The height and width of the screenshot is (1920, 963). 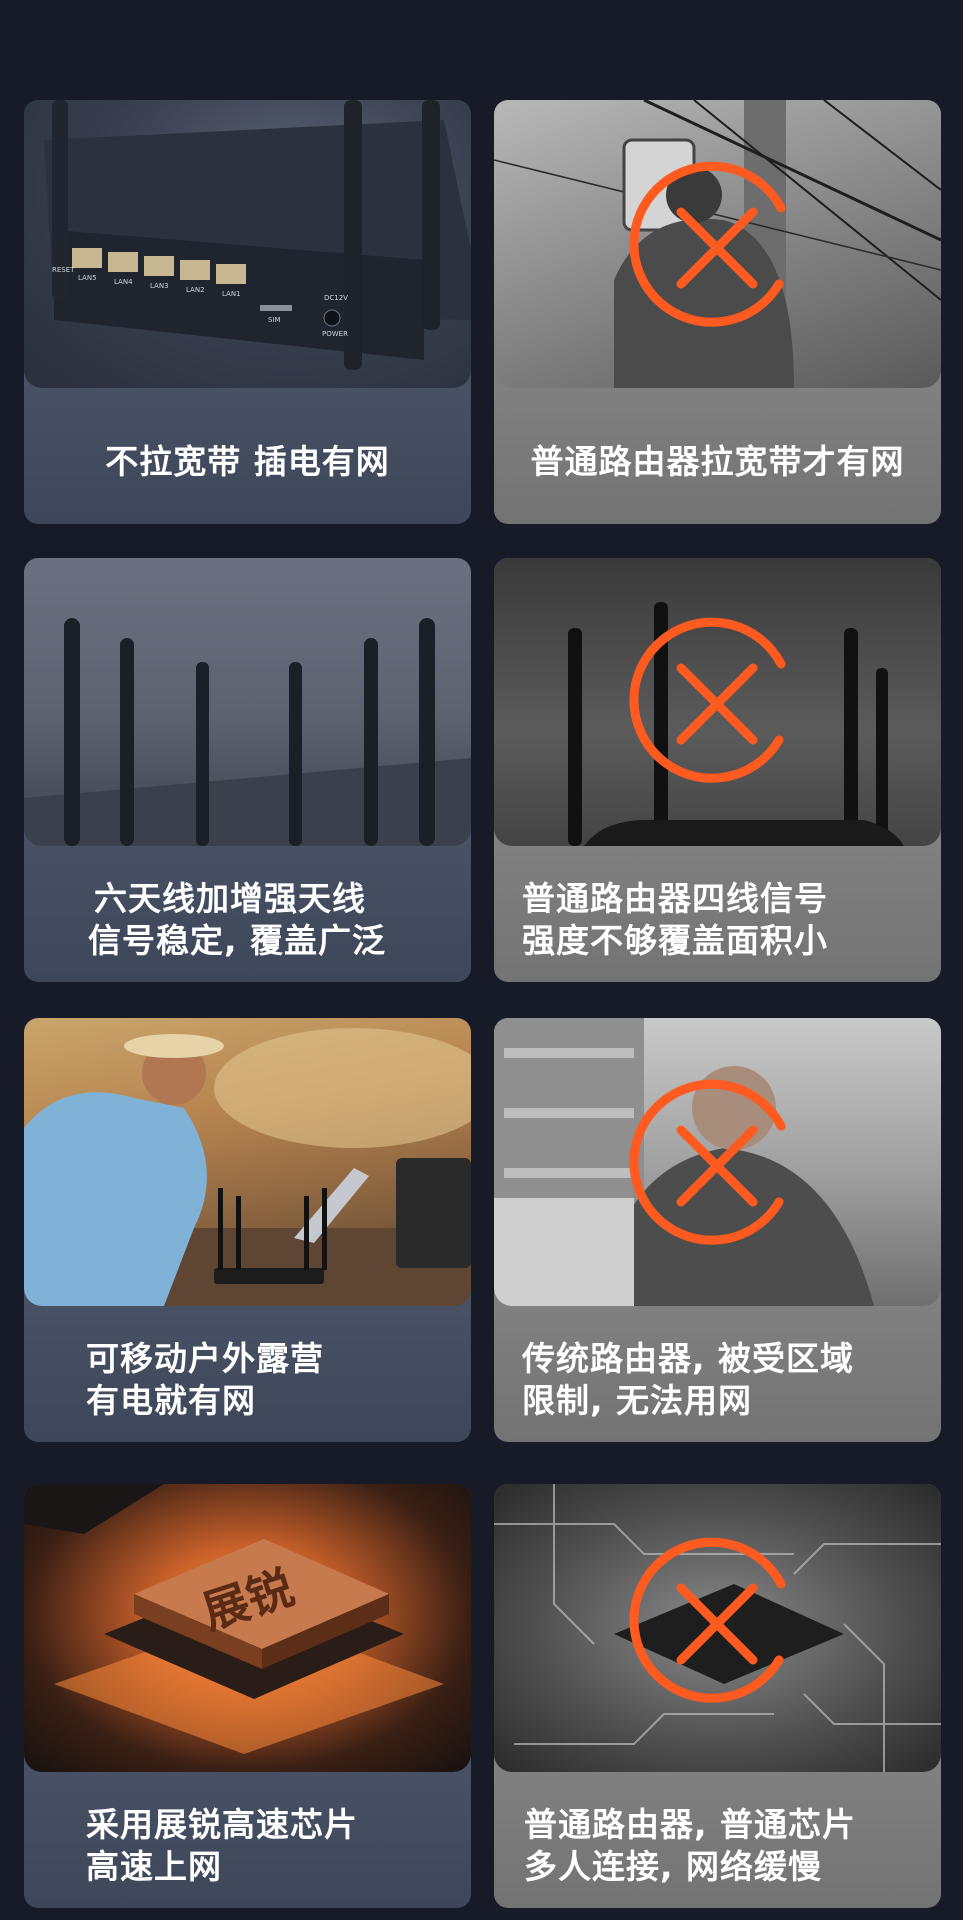 I want to click on antennas-illustration, so click(x=247, y=732).